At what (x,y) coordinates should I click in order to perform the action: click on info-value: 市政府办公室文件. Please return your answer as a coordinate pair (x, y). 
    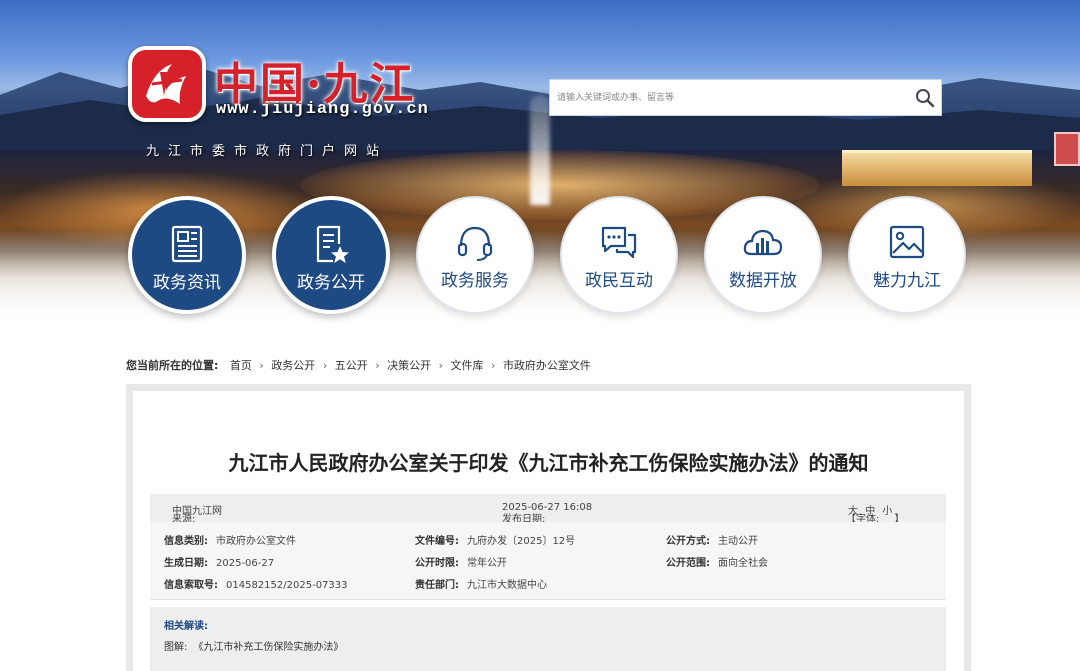
    Looking at the image, I should click on (256, 541).